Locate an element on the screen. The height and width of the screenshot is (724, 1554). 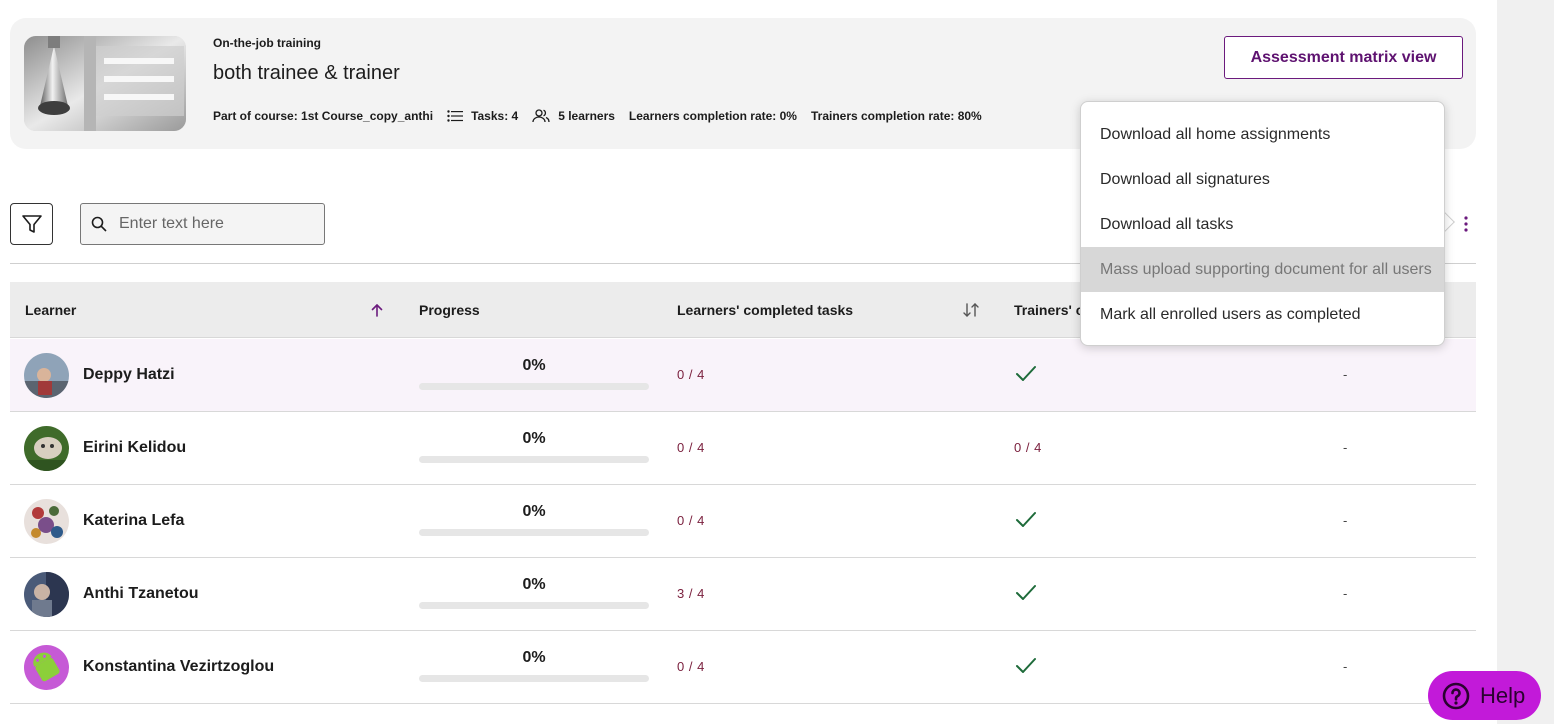
table-row: Konstantina Vezirtzoglou 0% 0 / 4 - is located at coordinates (743, 667).